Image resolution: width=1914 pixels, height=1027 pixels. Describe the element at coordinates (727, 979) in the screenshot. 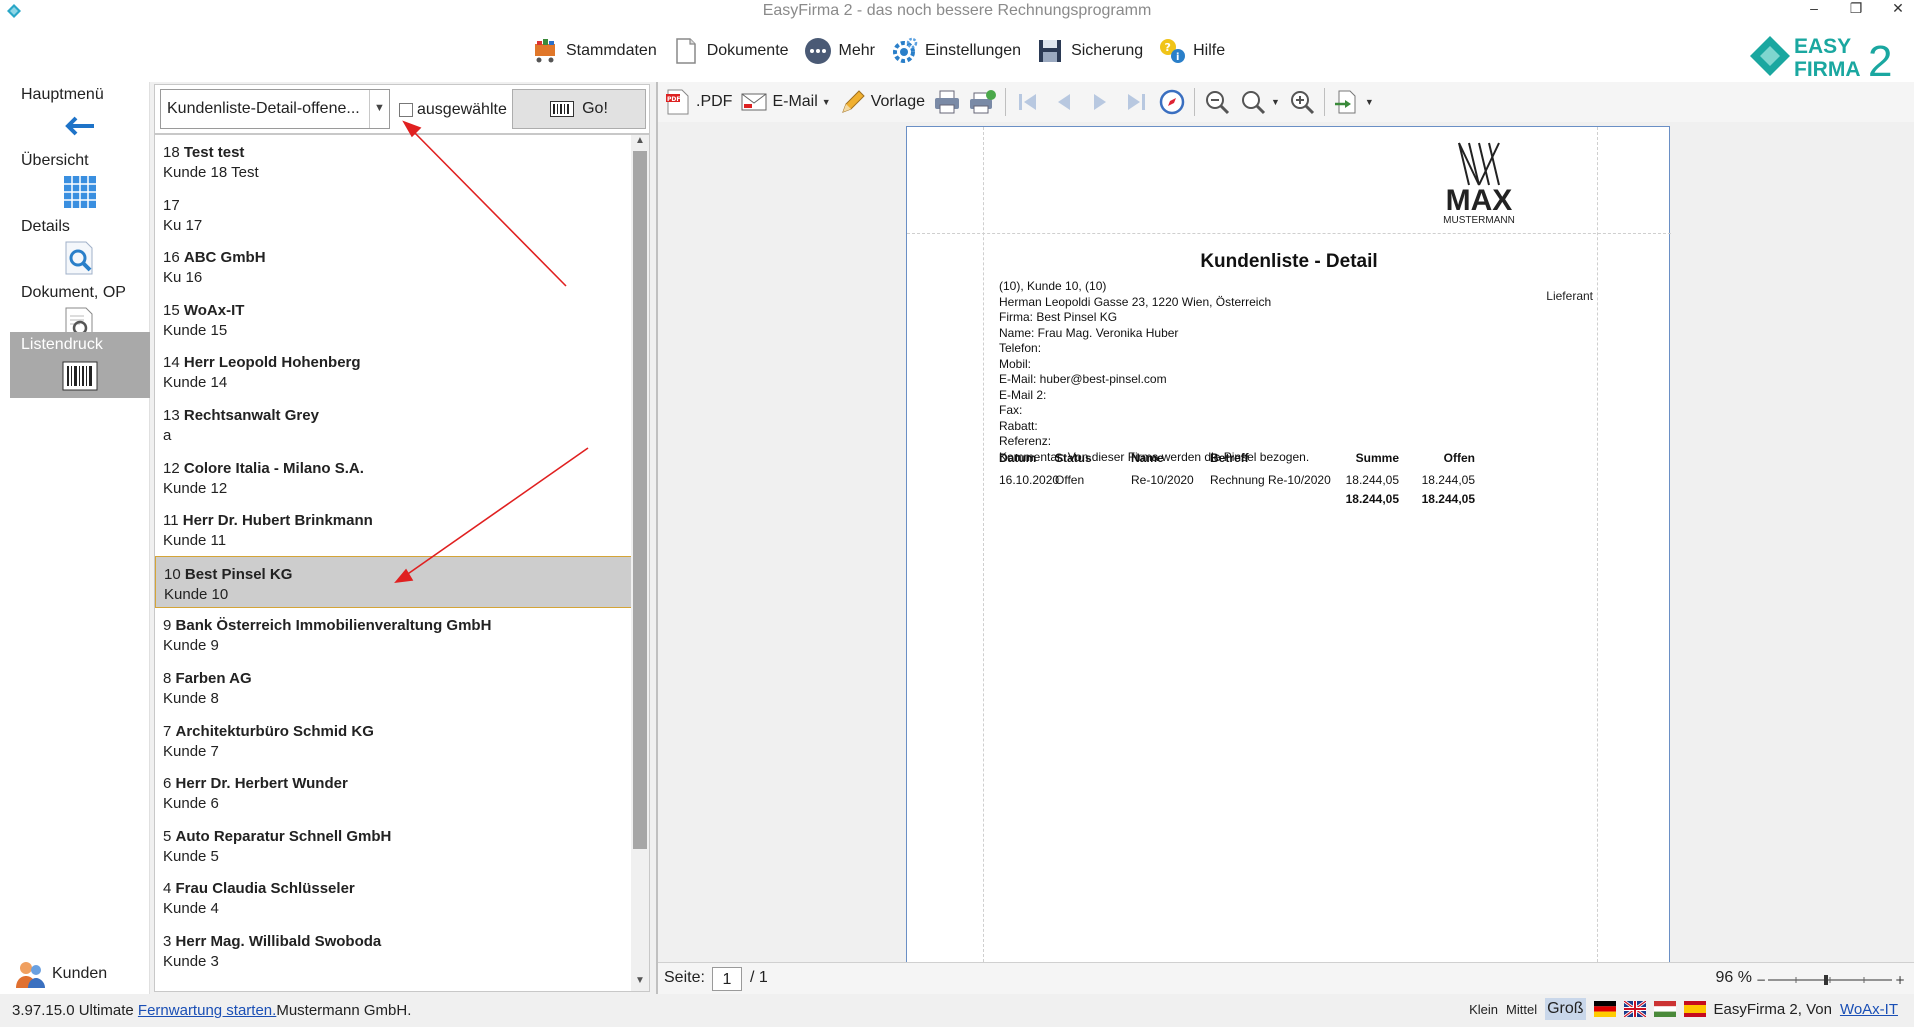

I see `page-input: 1` at that location.